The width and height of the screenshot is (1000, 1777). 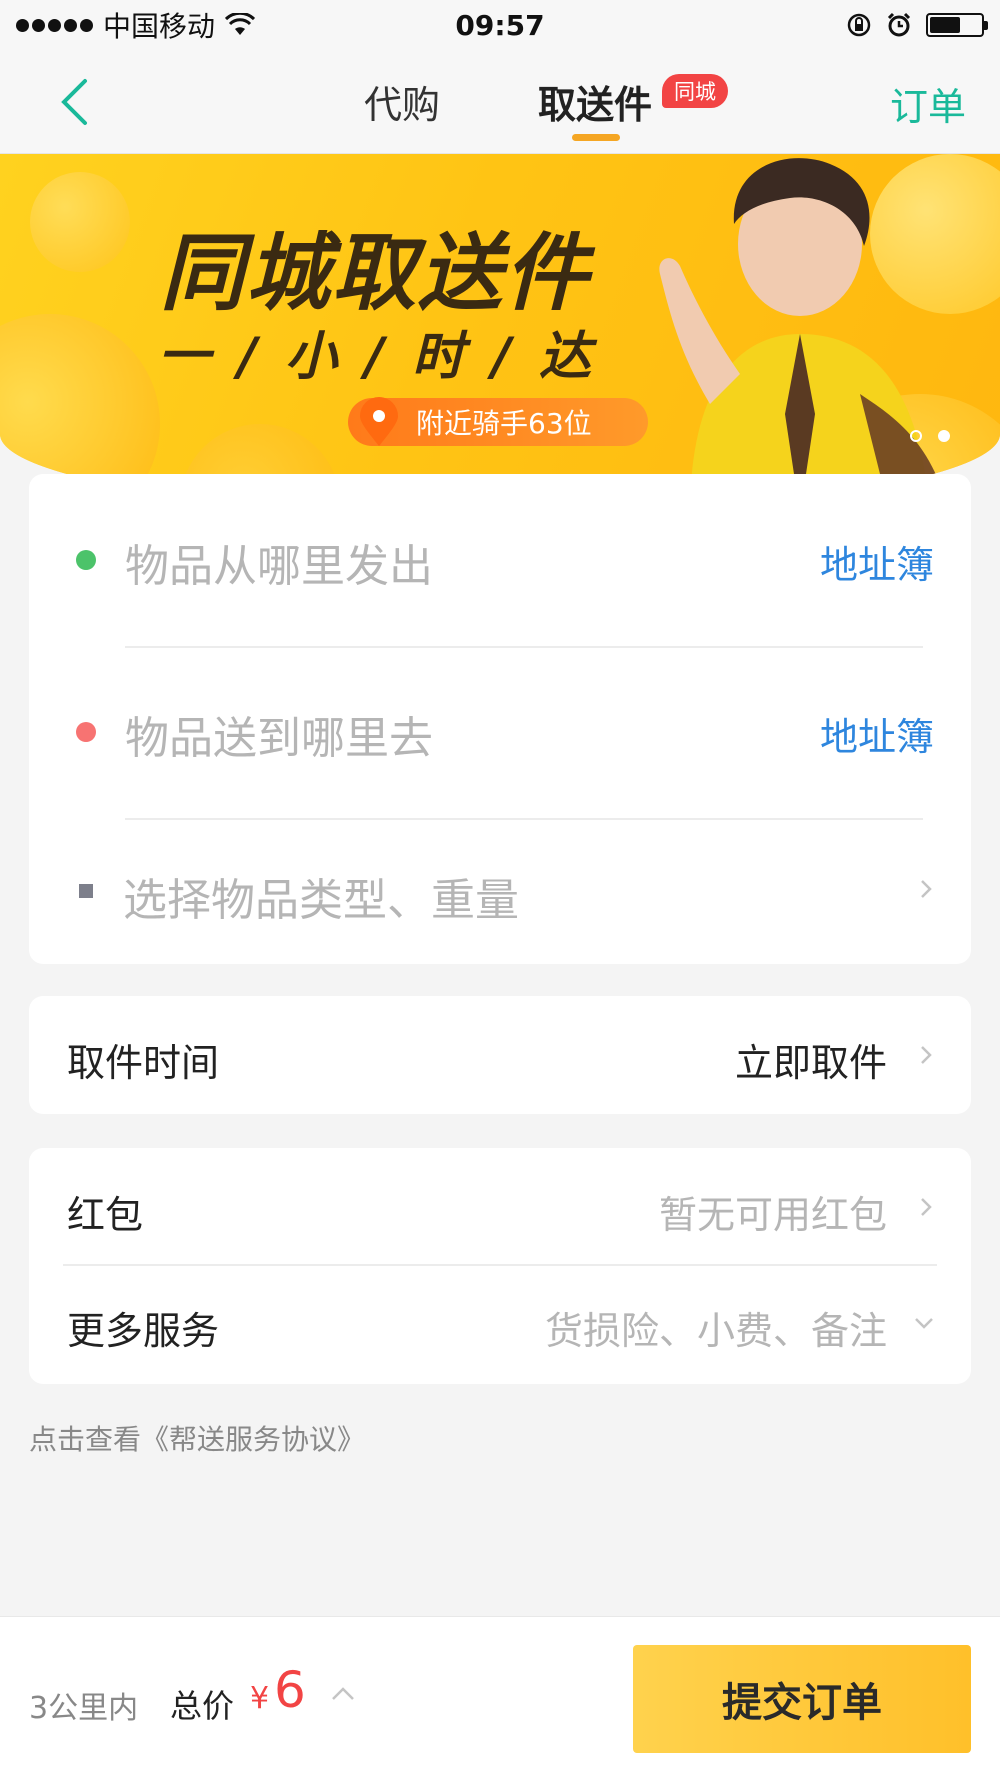 I want to click on from-address-placeholder: 物品从哪里发出, so click(x=279, y=562).